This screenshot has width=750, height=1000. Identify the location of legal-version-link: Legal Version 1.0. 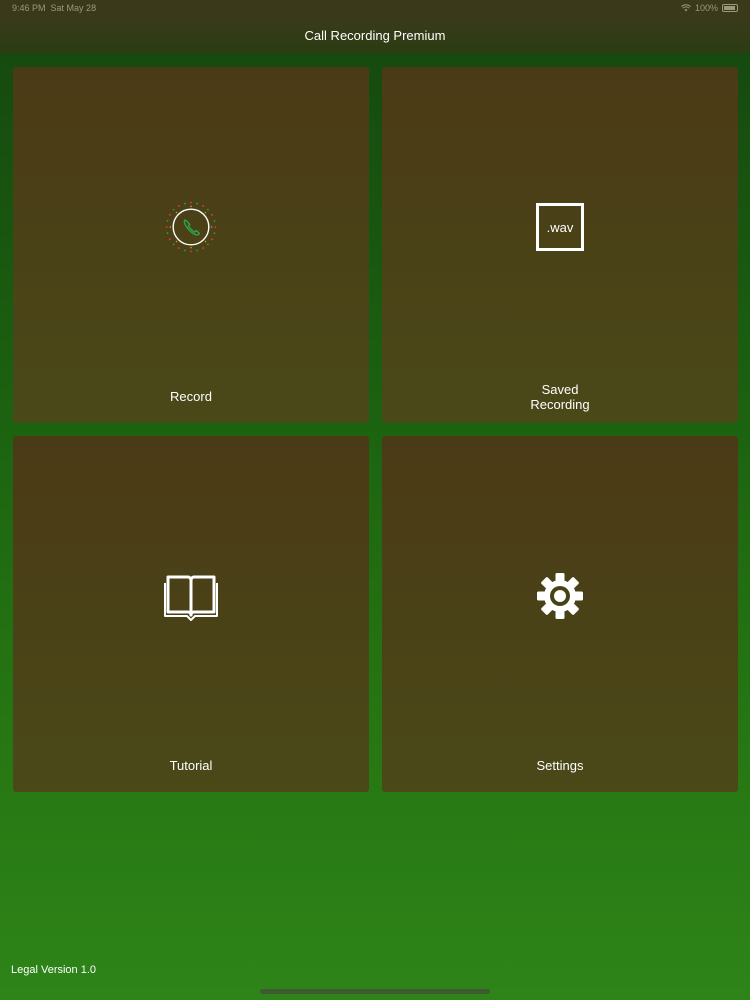
(53, 970).